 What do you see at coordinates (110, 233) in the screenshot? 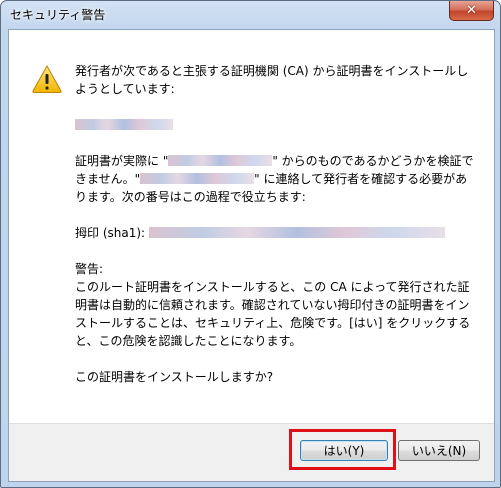
I see `thumbprint-label: 拇印 (sha1):` at bounding box center [110, 233].